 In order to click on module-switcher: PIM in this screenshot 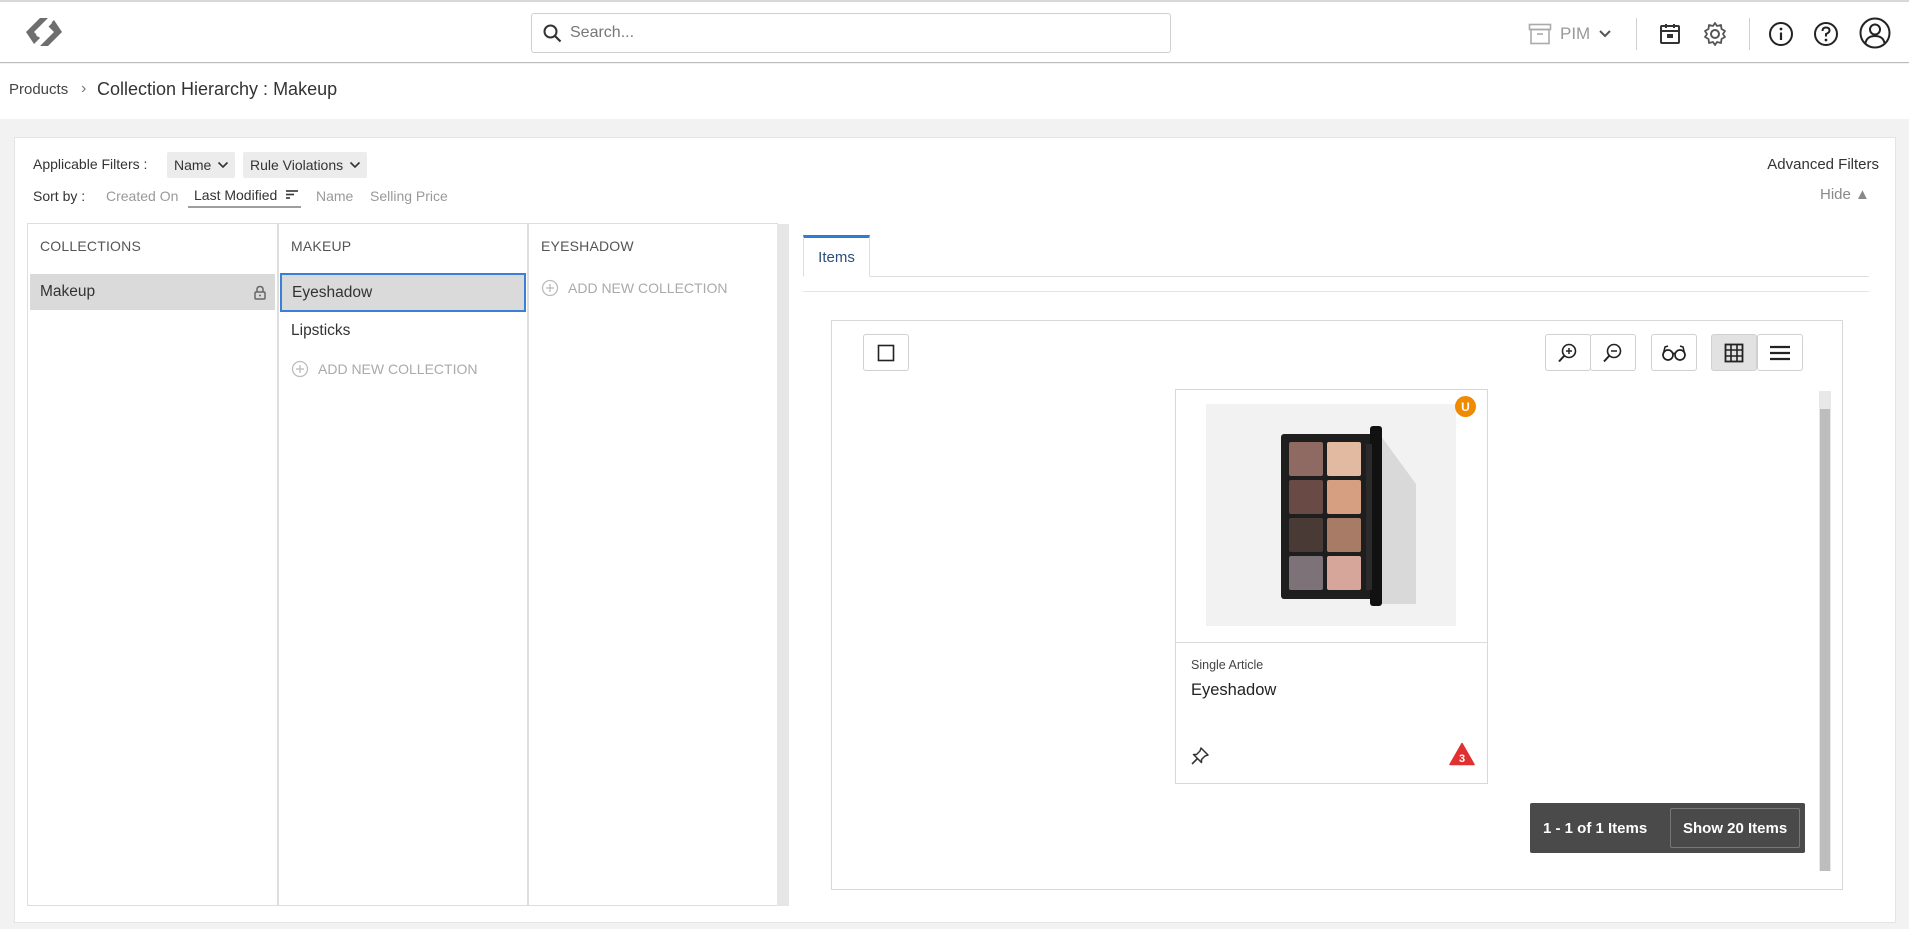, I will do `click(1570, 34)`.